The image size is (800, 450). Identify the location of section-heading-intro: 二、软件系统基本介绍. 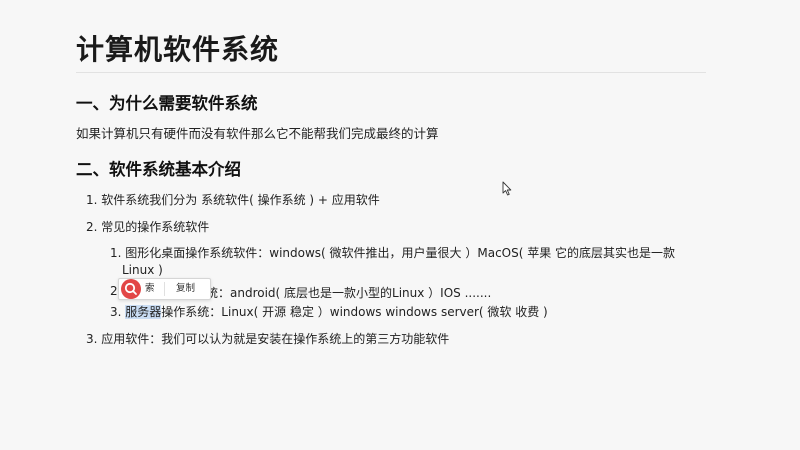
(158, 169).